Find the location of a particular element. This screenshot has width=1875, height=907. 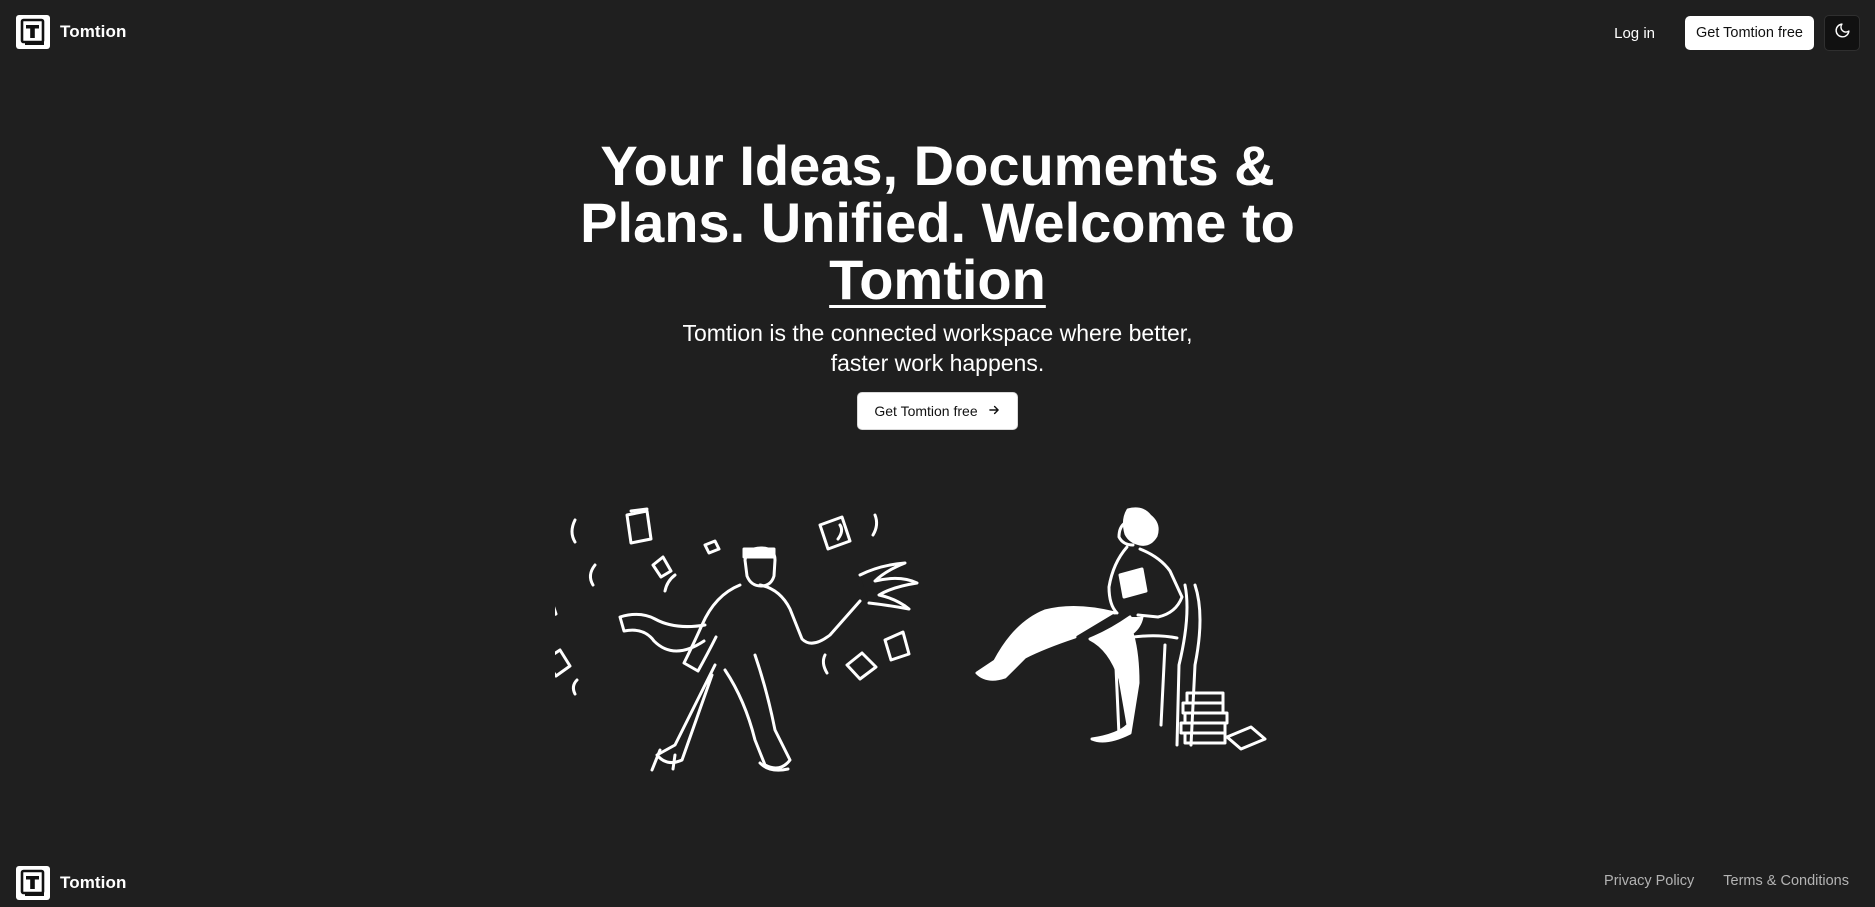

theme-toggle-button is located at coordinates (1842, 33).